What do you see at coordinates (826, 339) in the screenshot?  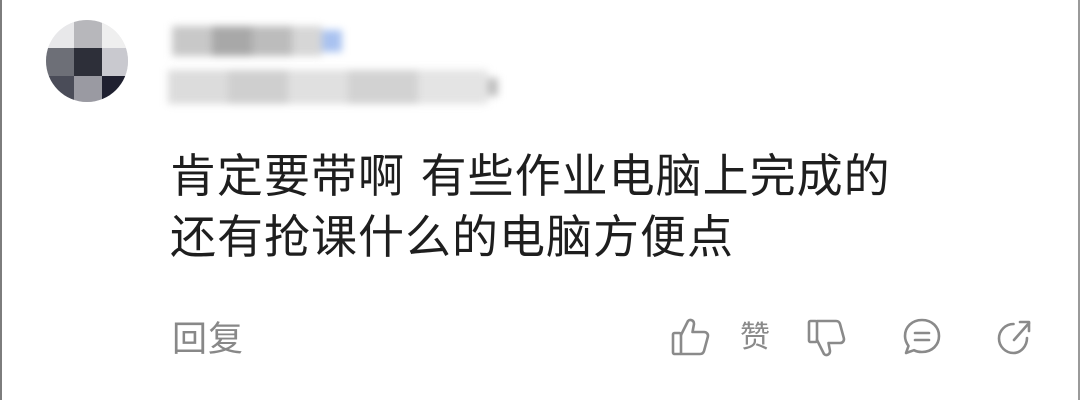 I see `thumbs-down-icon` at bounding box center [826, 339].